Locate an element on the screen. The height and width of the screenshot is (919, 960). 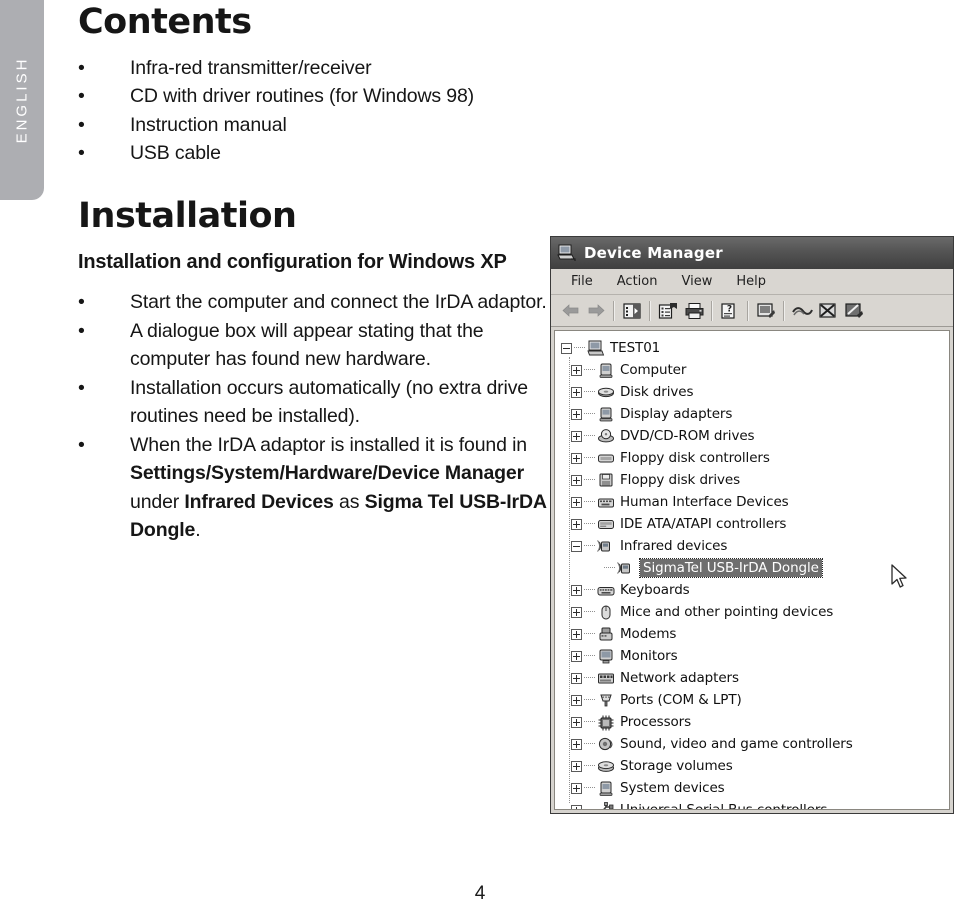
tree-node: DVD/CD-ROM drives is located at coordinates (753, 436).